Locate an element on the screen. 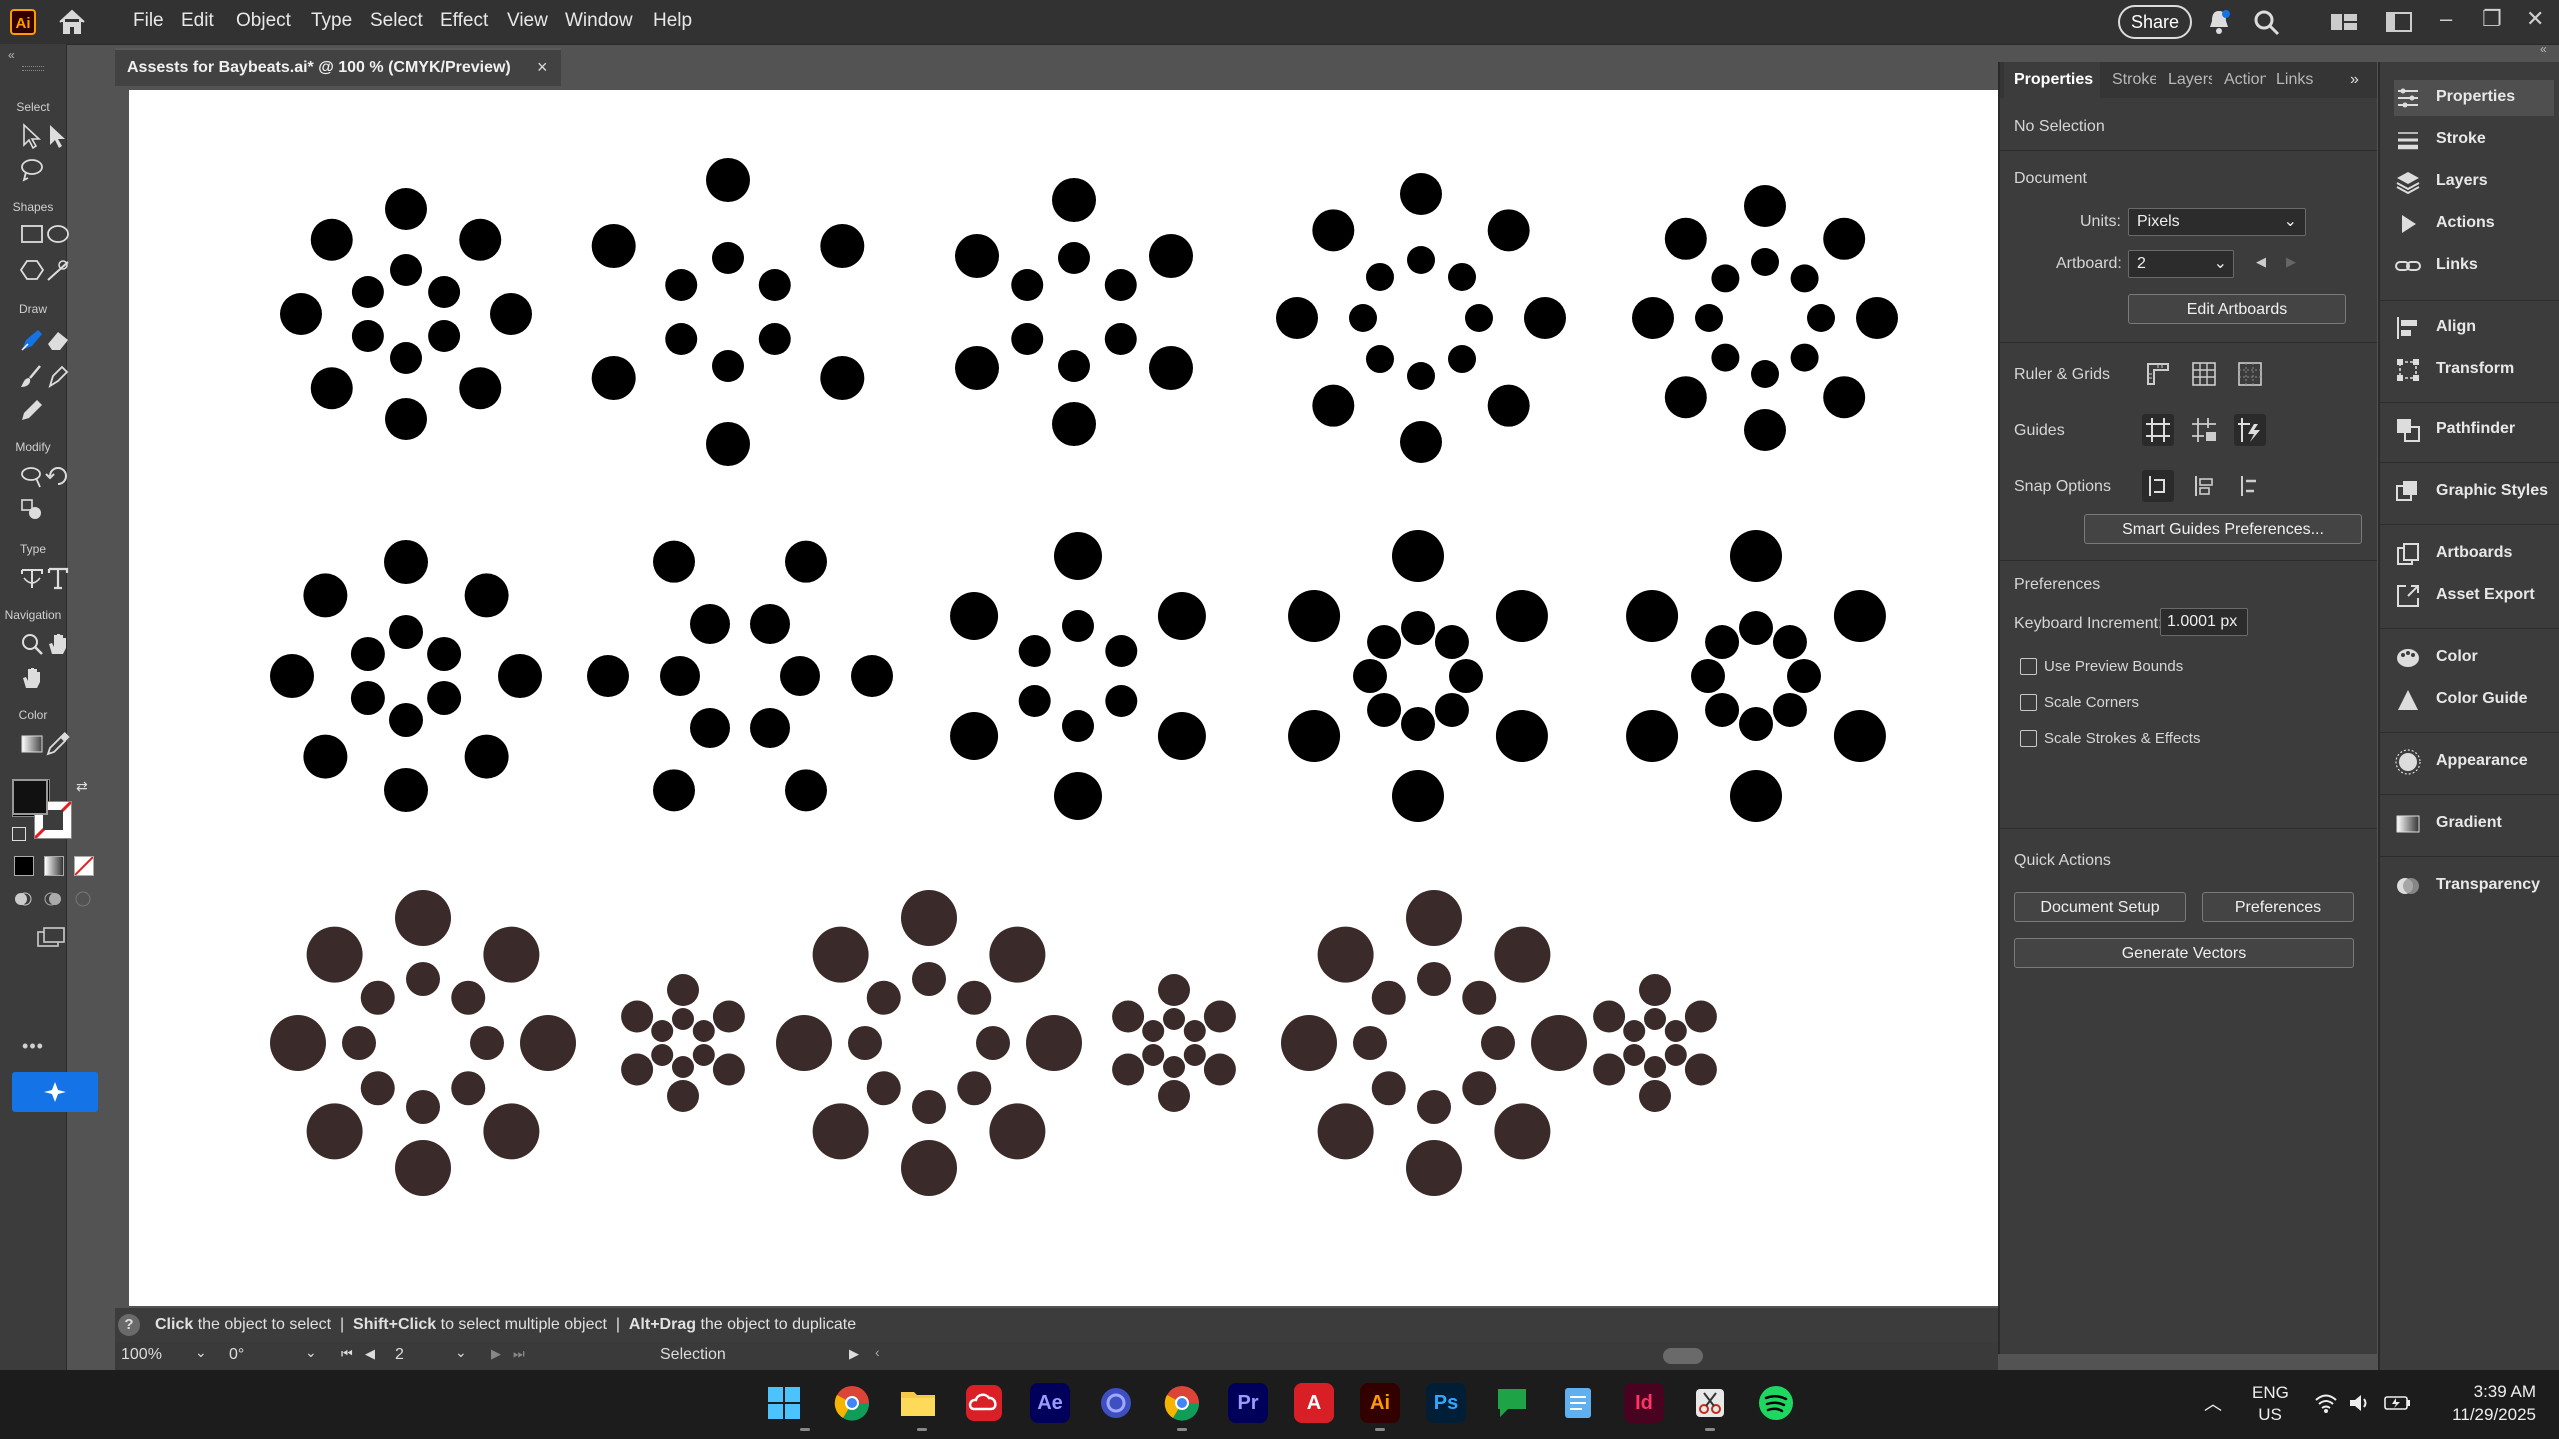  strip-layers: Layers is located at coordinates (2474, 182).